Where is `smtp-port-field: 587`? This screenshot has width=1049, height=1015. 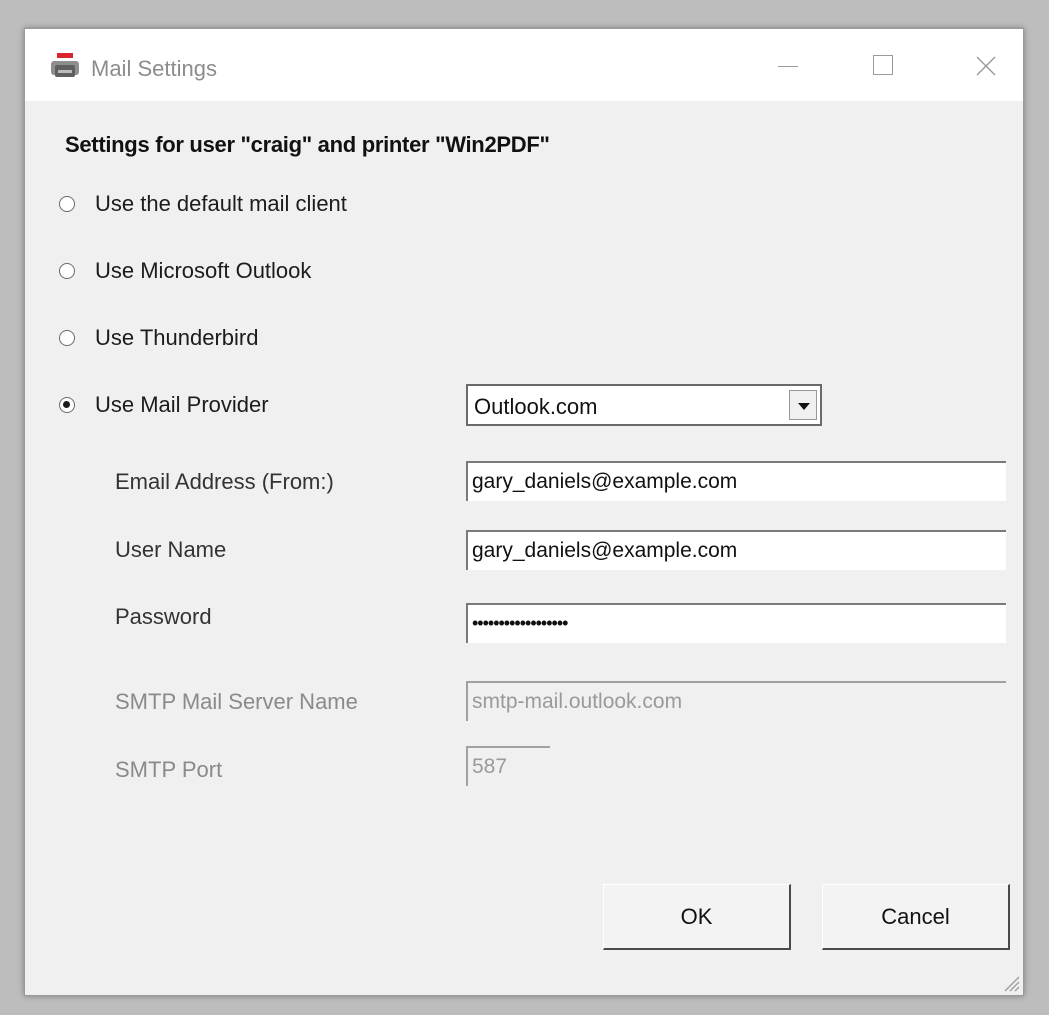 smtp-port-field: 587 is located at coordinates (508, 766).